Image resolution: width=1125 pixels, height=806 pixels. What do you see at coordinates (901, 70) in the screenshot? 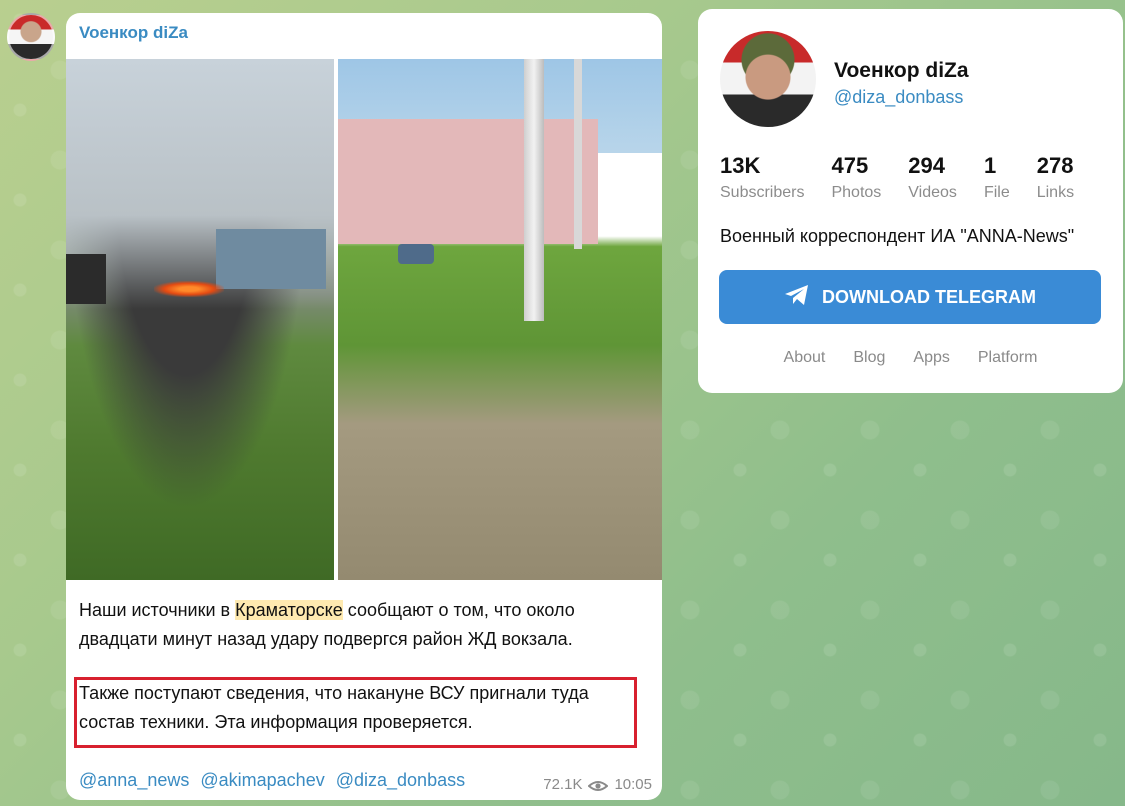
I see `channel-name: Voенкор diZa` at bounding box center [901, 70].